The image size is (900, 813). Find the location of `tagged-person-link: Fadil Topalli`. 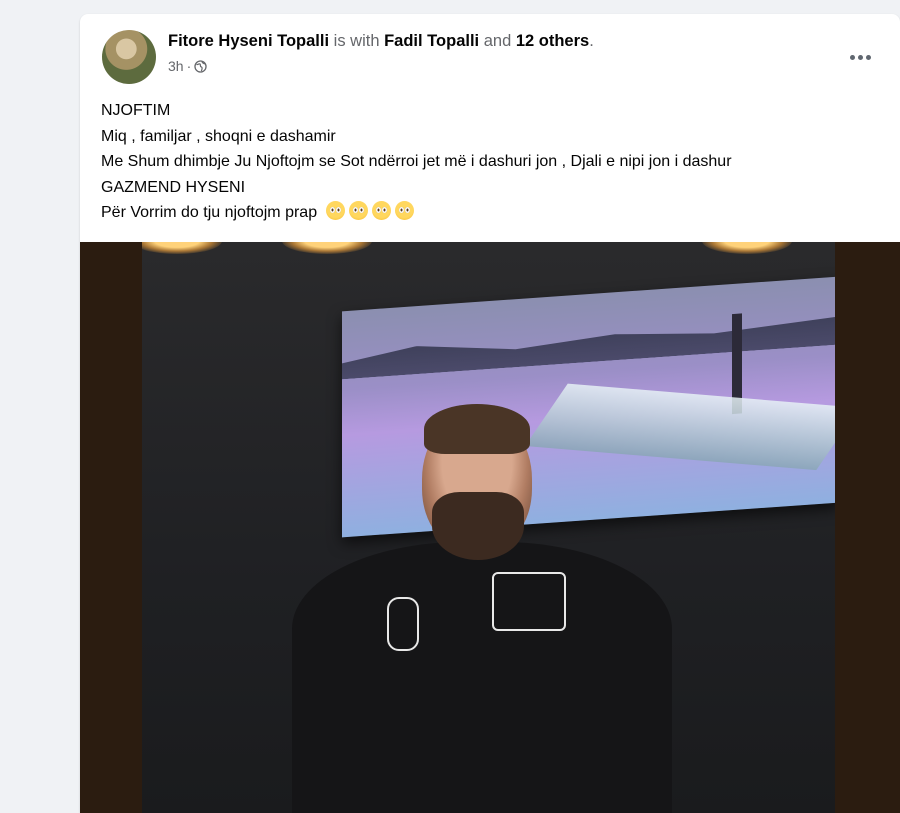

tagged-person-link: Fadil Topalli is located at coordinates (431, 41).